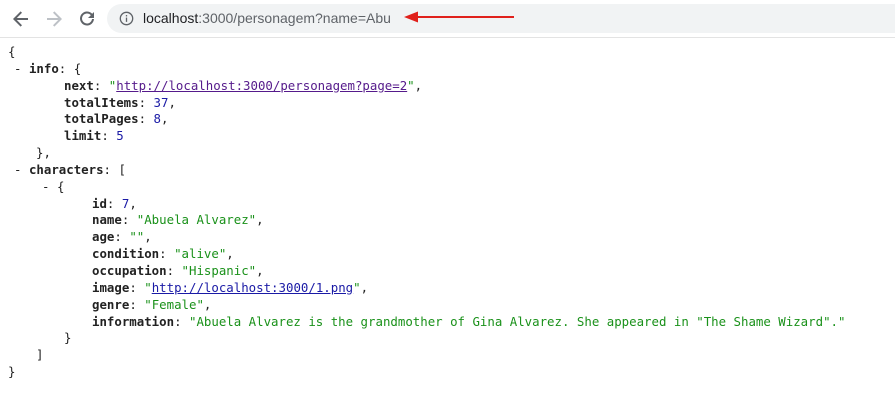  What do you see at coordinates (261, 85) in the screenshot?
I see `next-link: http://localhost:3000/personagem?page=2` at bounding box center [261, 85].